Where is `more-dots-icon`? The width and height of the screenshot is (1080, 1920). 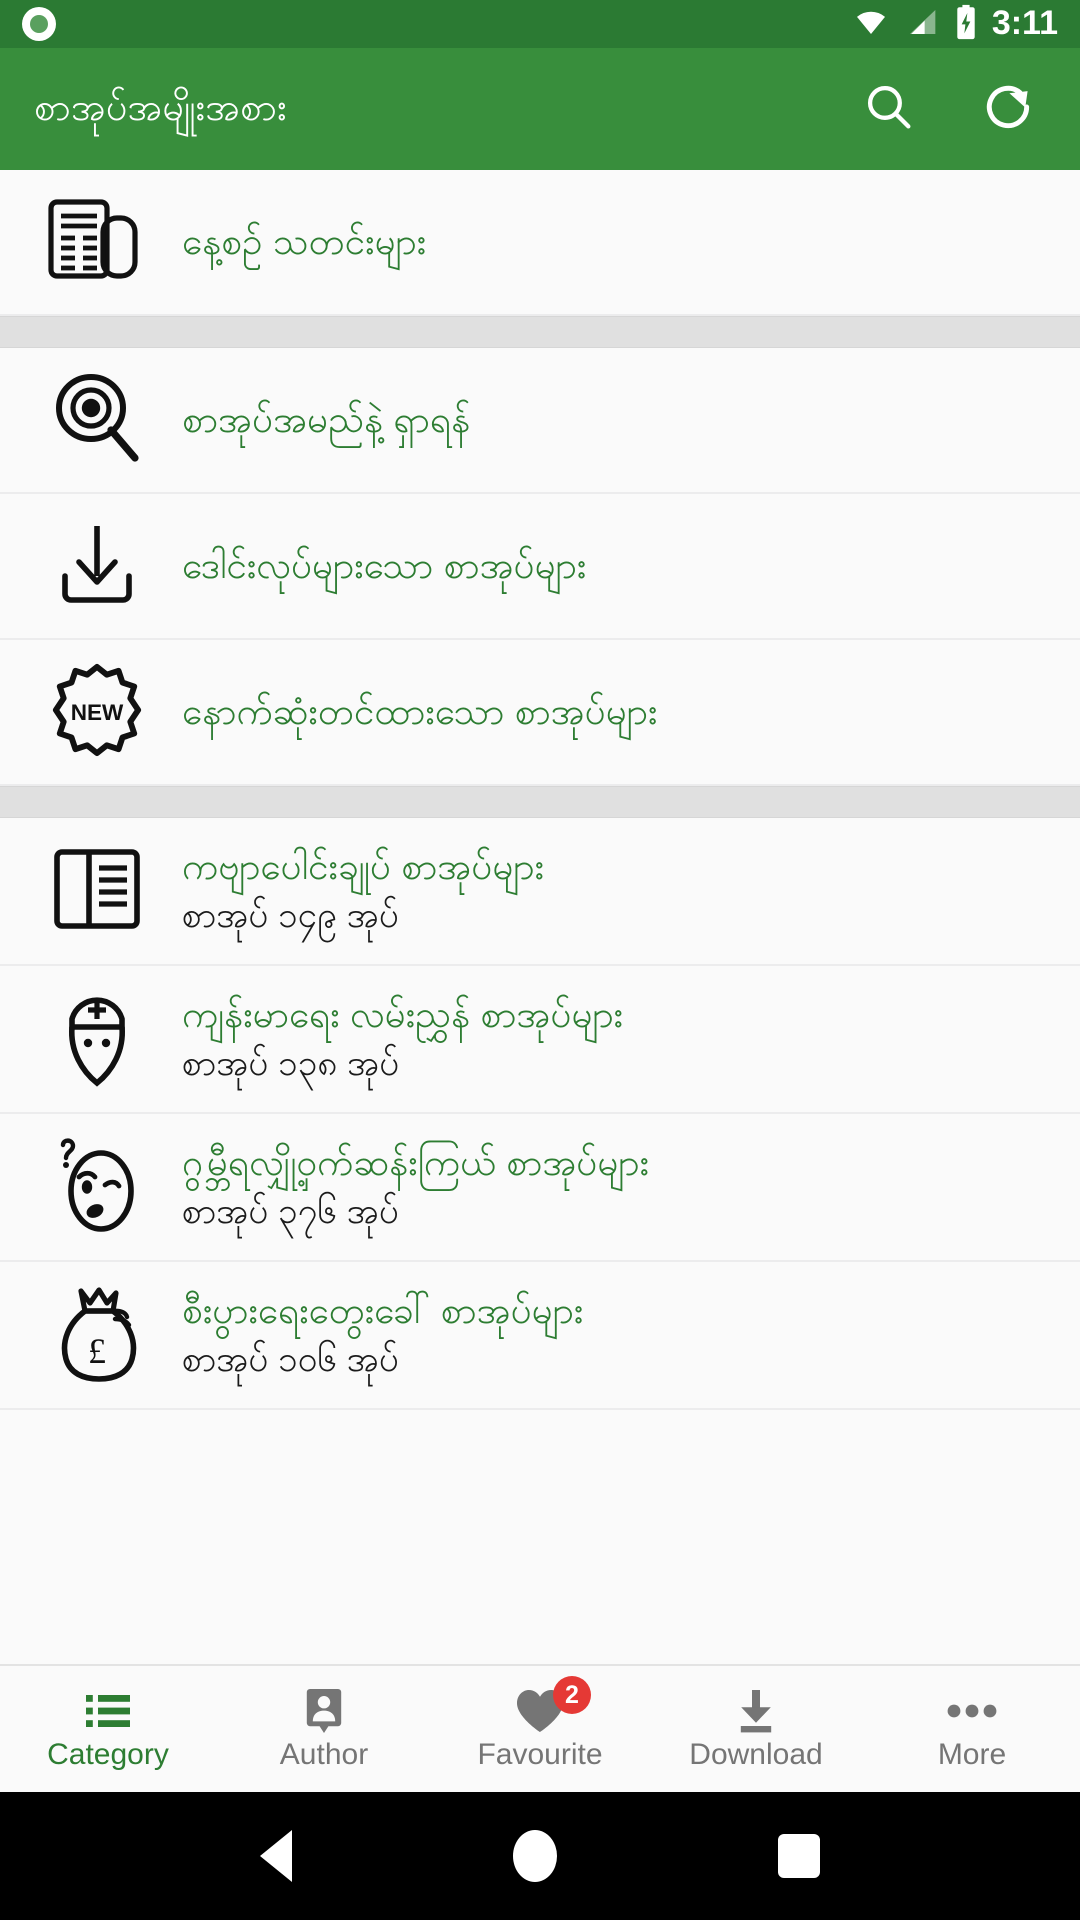
more-dots-icon is located at coordinates (972, 1711).